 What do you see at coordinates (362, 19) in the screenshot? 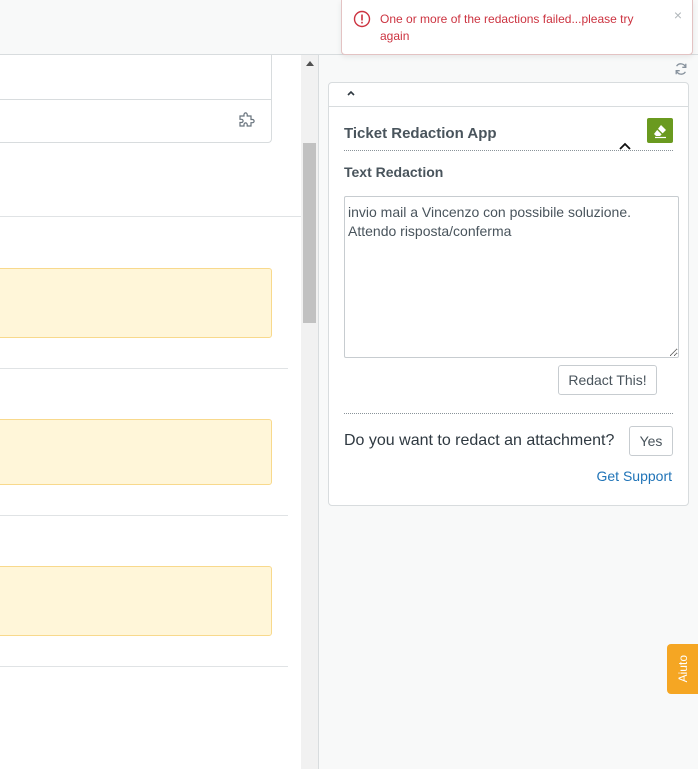
I see `error-circle-icon` at bounding box center [362, 19].